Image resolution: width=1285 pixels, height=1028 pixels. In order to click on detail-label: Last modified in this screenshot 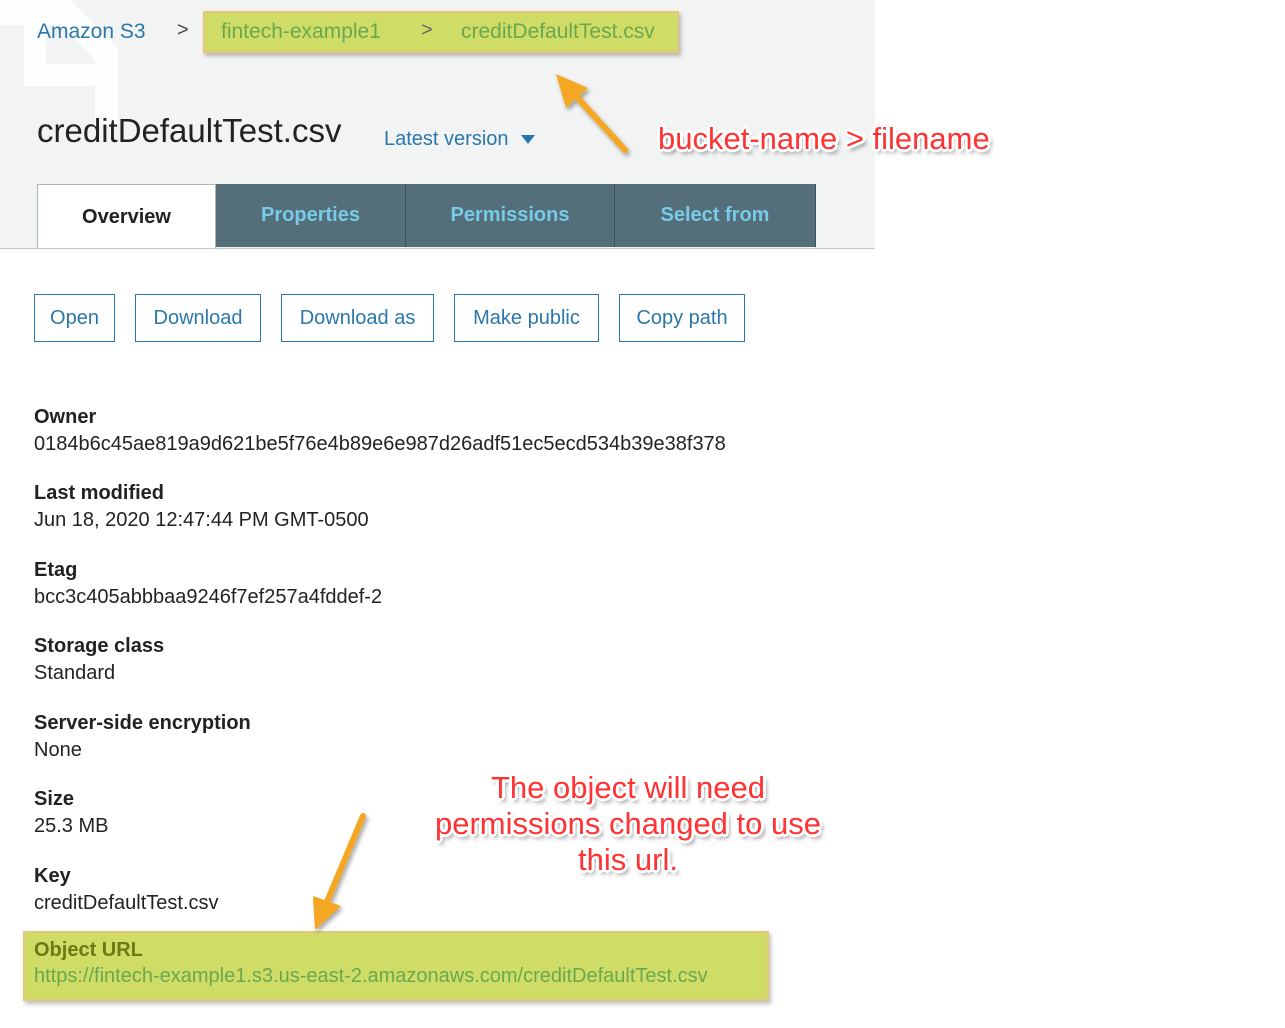, I will do `click(99, 493)`.